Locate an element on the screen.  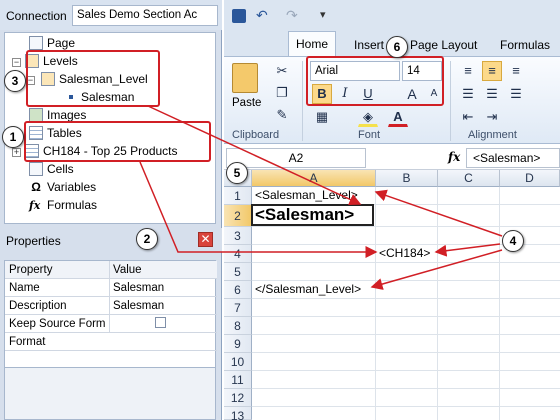
property-name: Name is located at coordinates (24, 288).